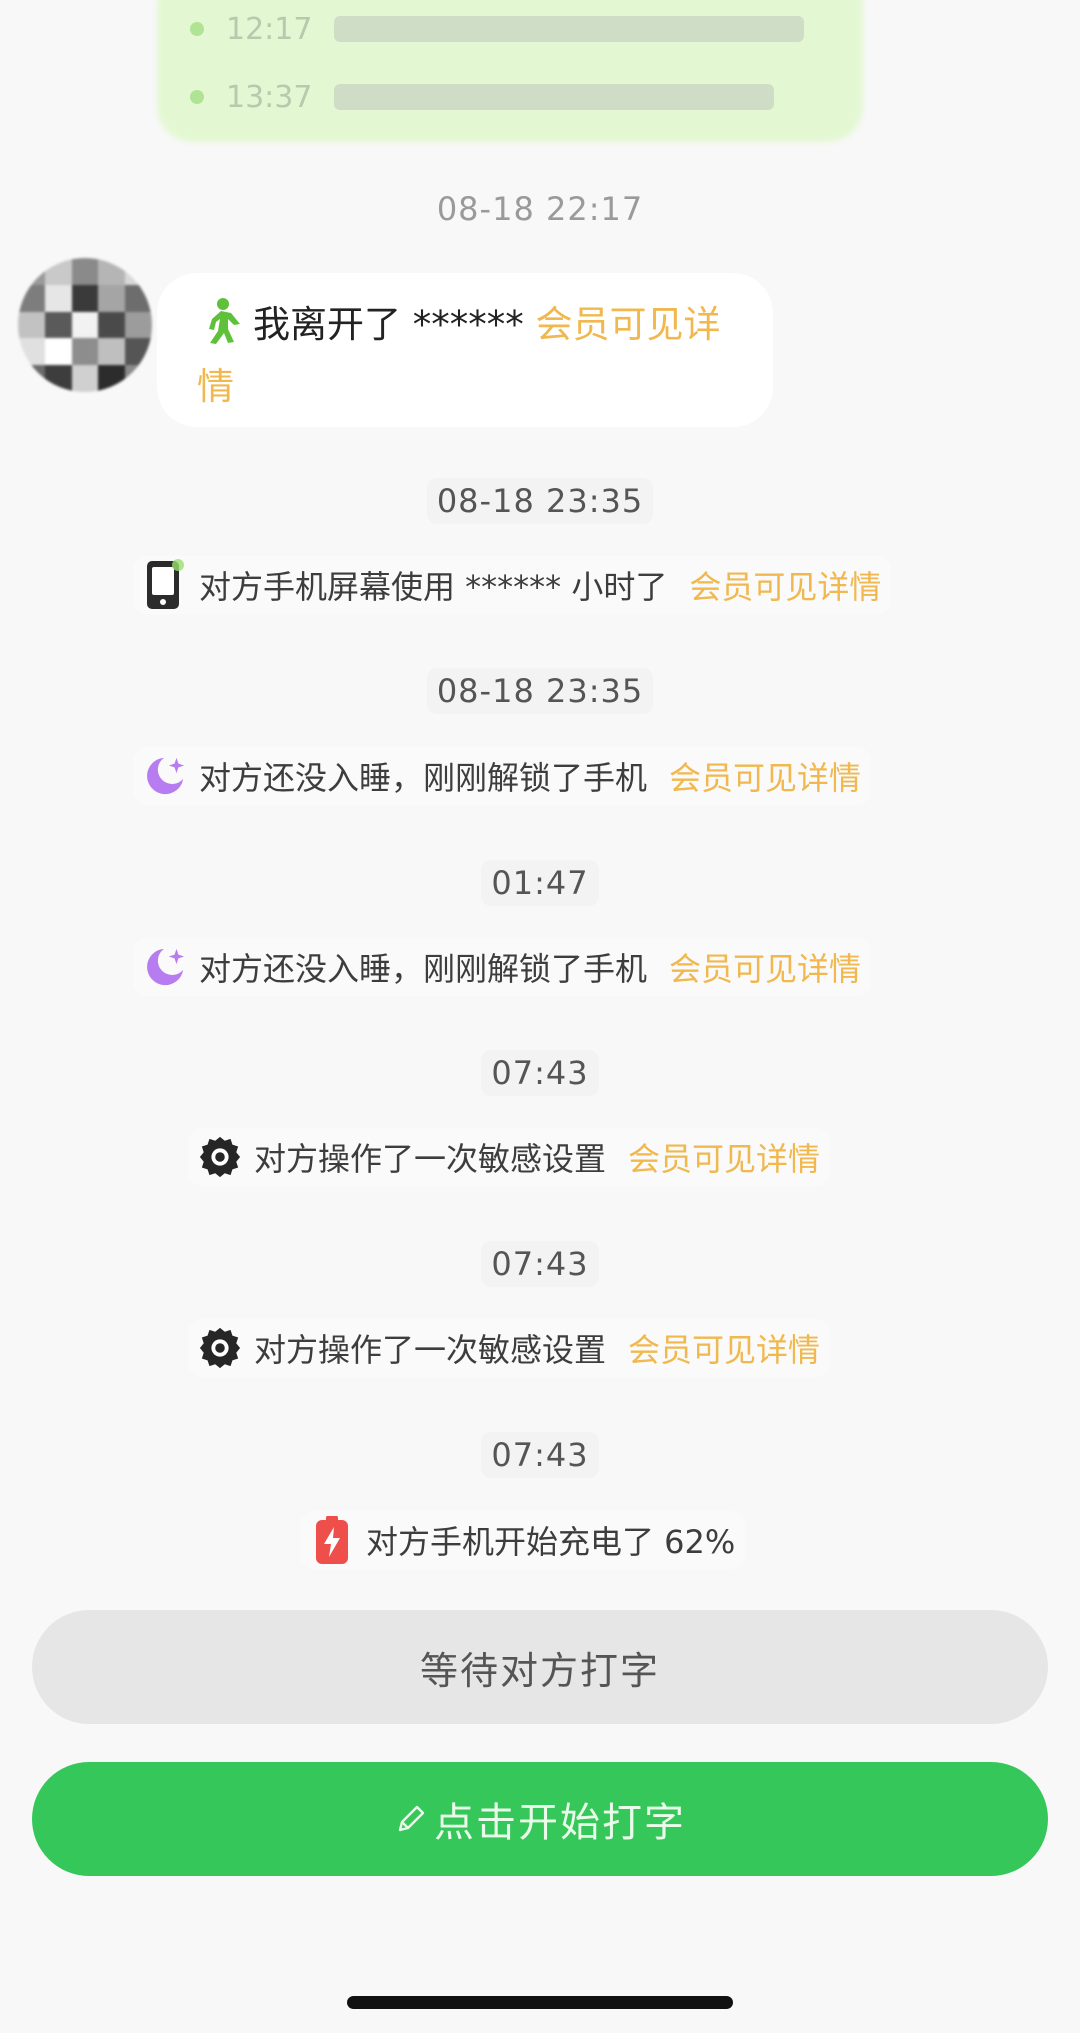  What do you see at coordinates (540, 2002) in the screenshot?
I see `home-indicator` at bounding box center [540, 2002].